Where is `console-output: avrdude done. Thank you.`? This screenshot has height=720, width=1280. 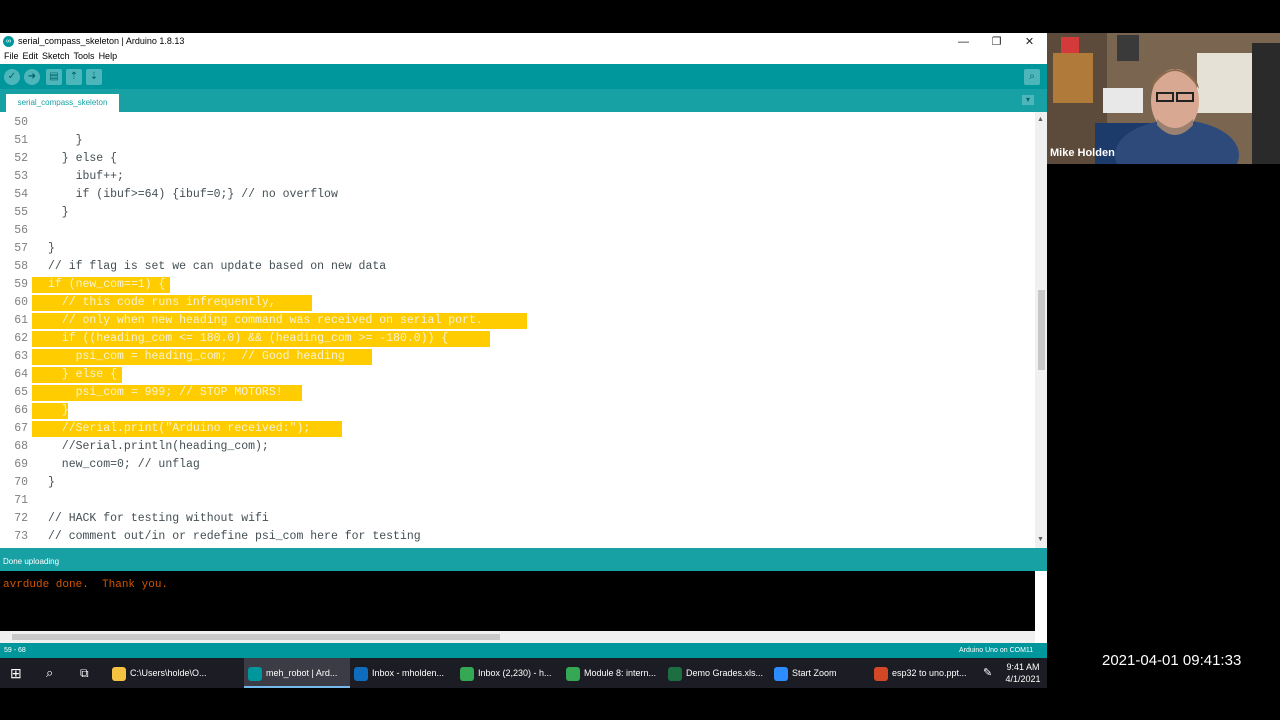
console-output: avrdude done. Thank you. is located at coordinates (517, 601).